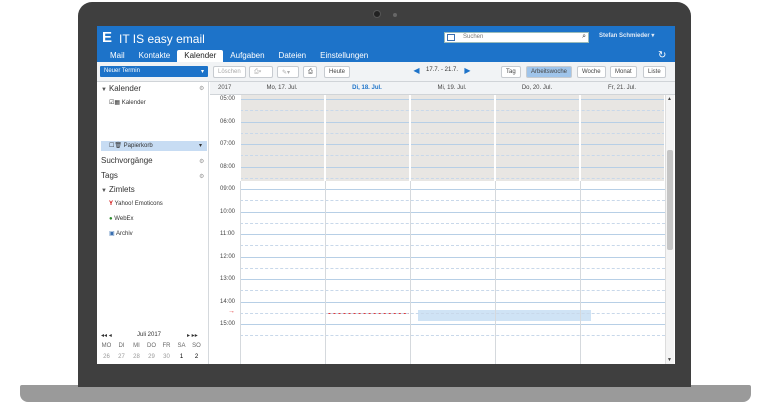  Describe the element at coordinates (121, 219) in the screenshot. I see `zimlet-webex: ● WebEx` at that location.